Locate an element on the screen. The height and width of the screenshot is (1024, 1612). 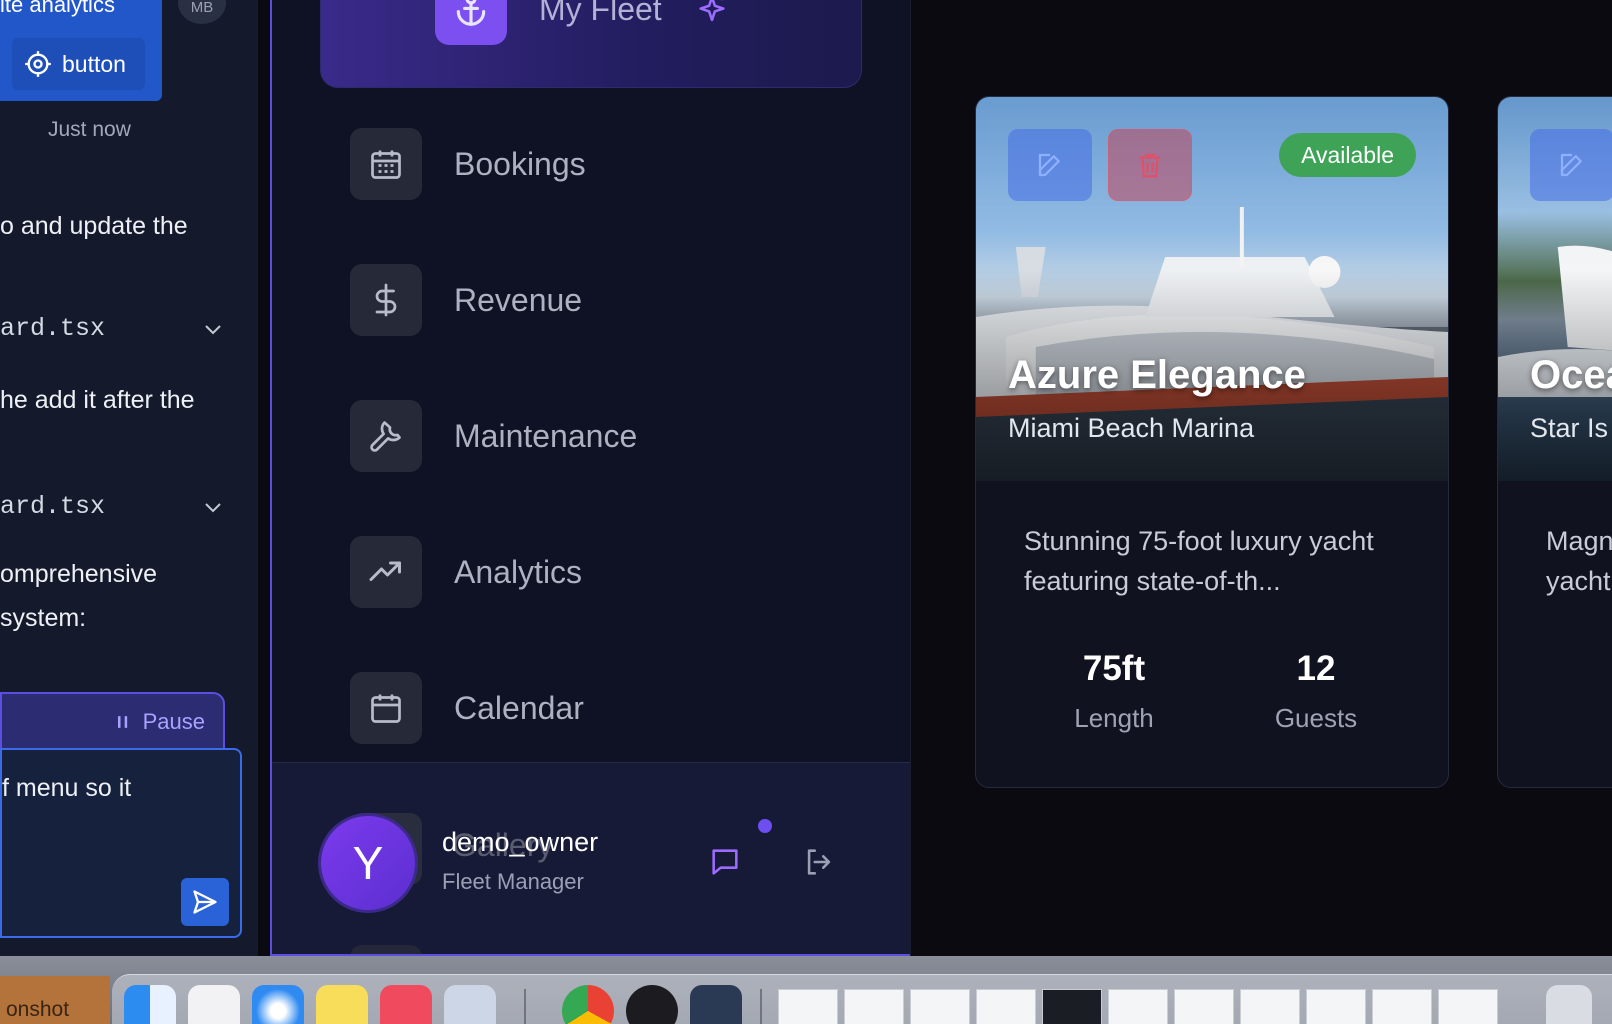
sidebar-item-label: Revenue is located at coordinates (518, 299).